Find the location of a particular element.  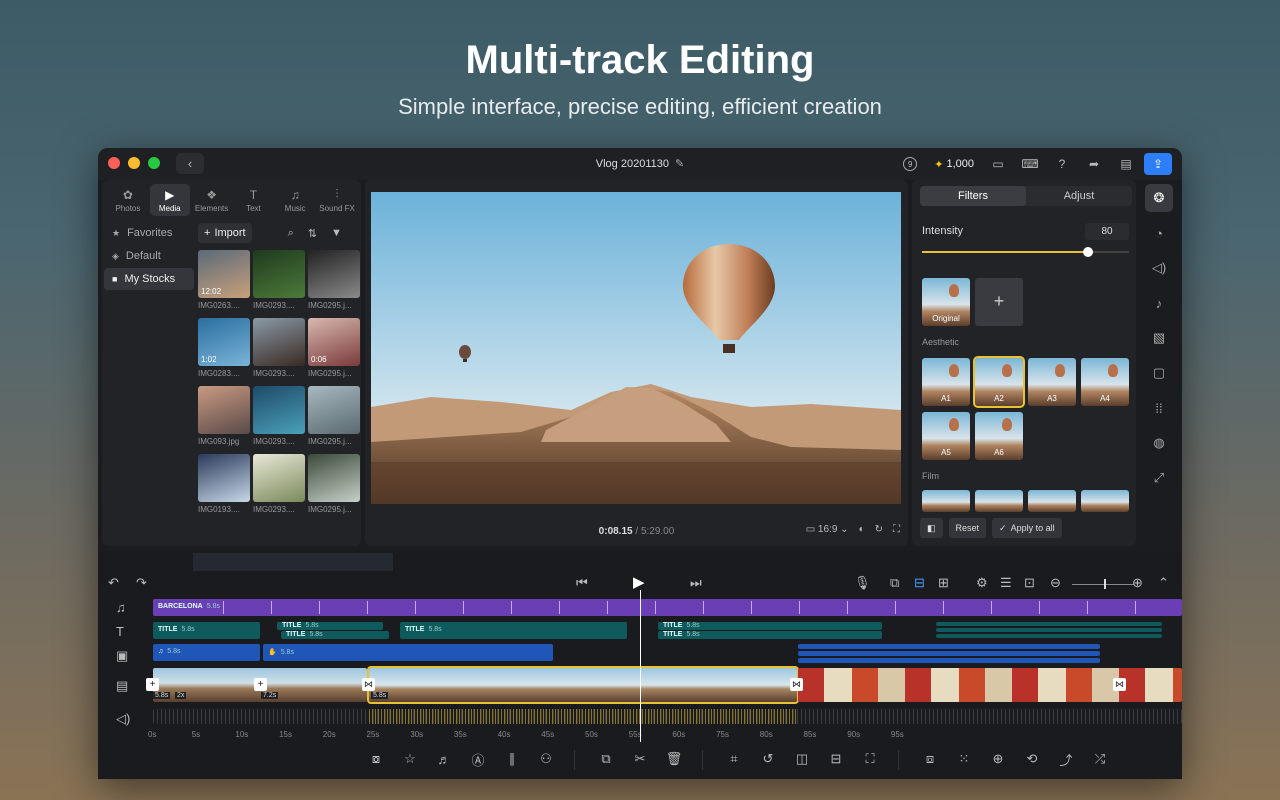

fit-icon: ⊡ is located at coordinates (1029, 583).